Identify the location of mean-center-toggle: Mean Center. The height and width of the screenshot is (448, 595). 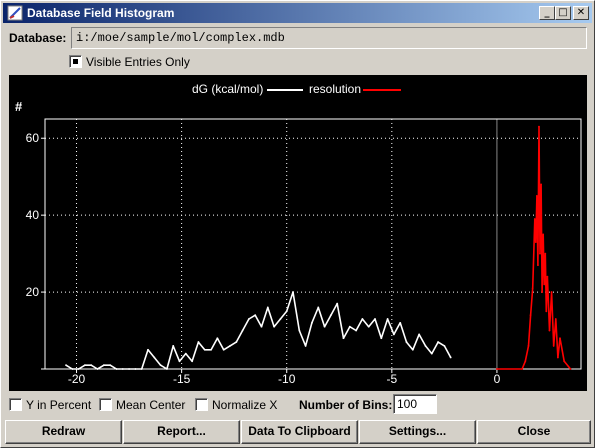
(142, 405).